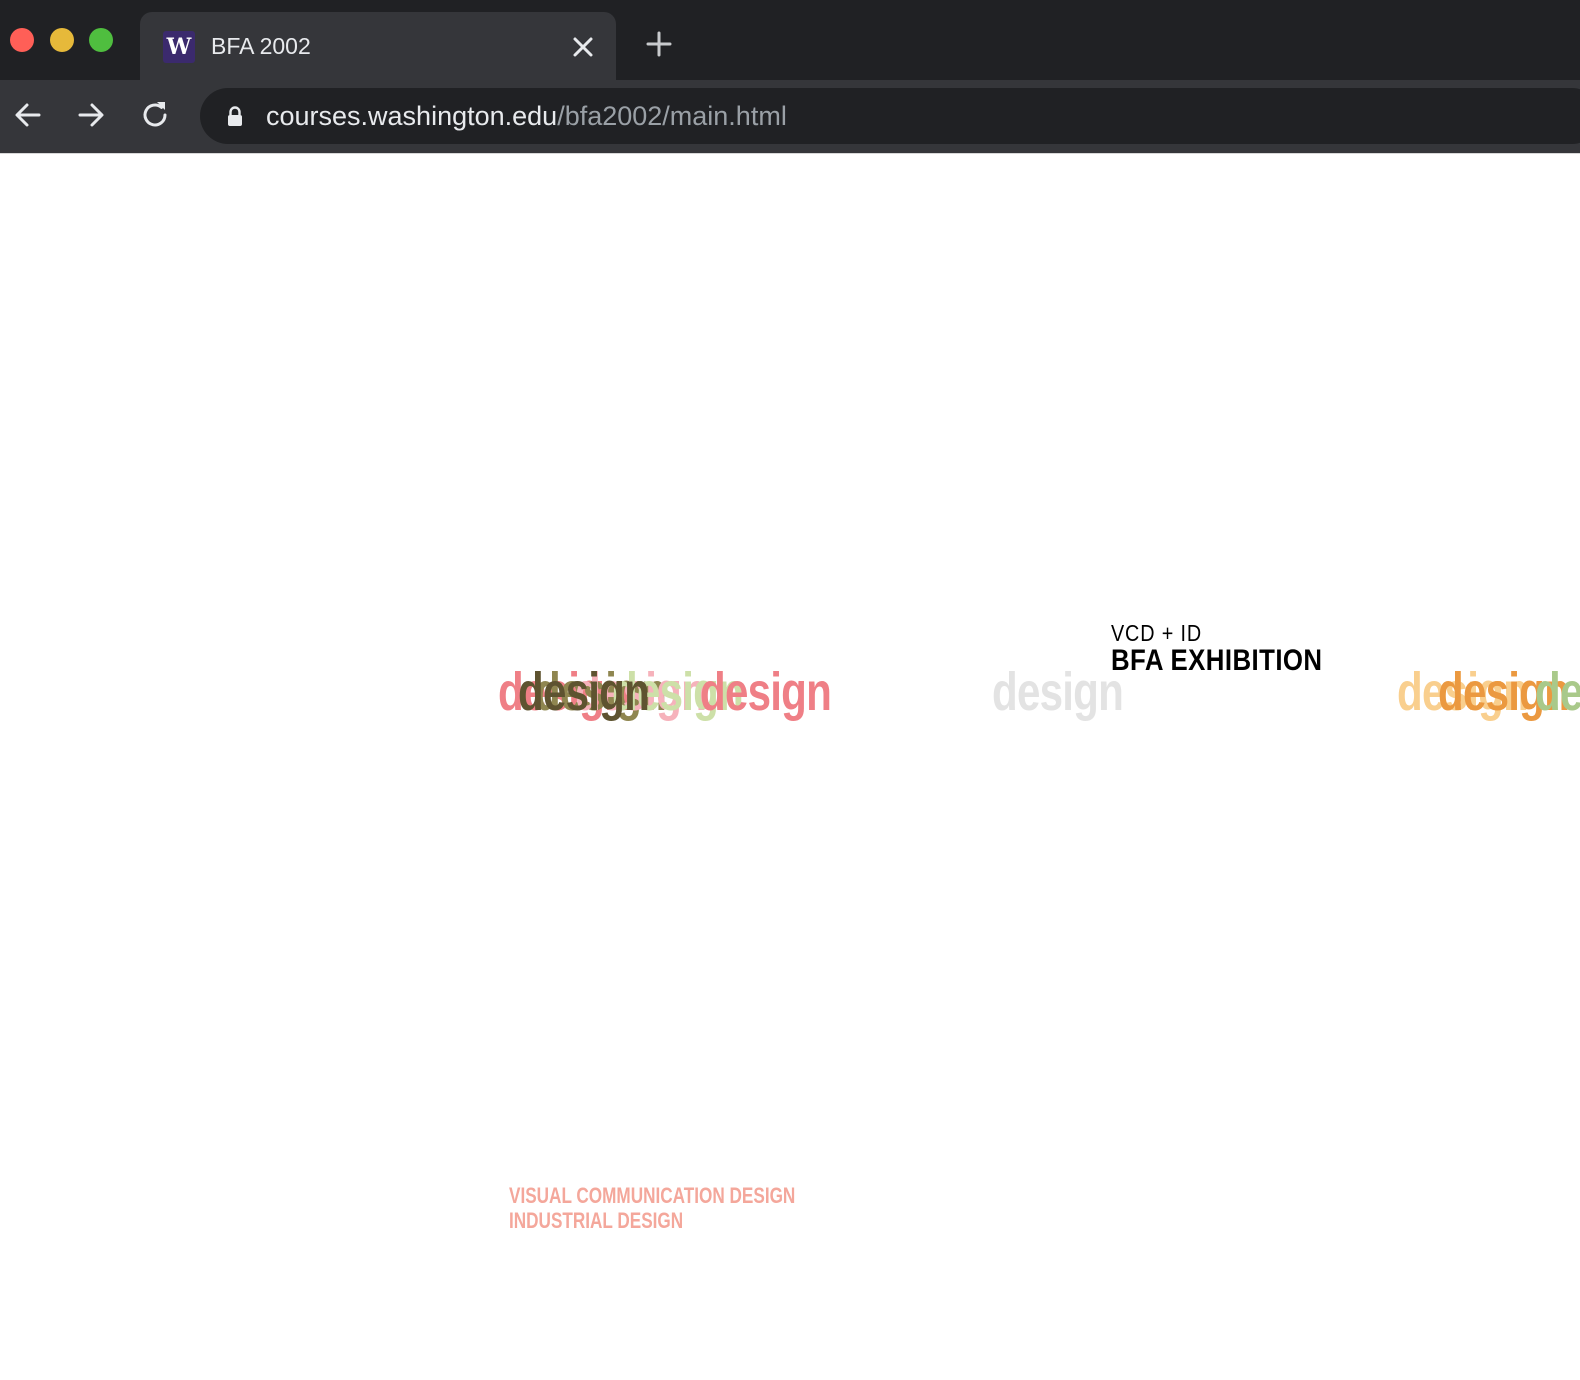 The height and width of the screenshot is (1380, 1580). Describe the element at coordinates (179, 47) in the screenshot. I see `uw-favicon-icon: W` at that location.